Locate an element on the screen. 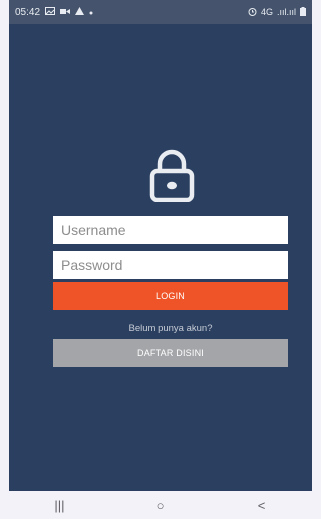  network-icon: 4G is located at coordinates (266, 11).